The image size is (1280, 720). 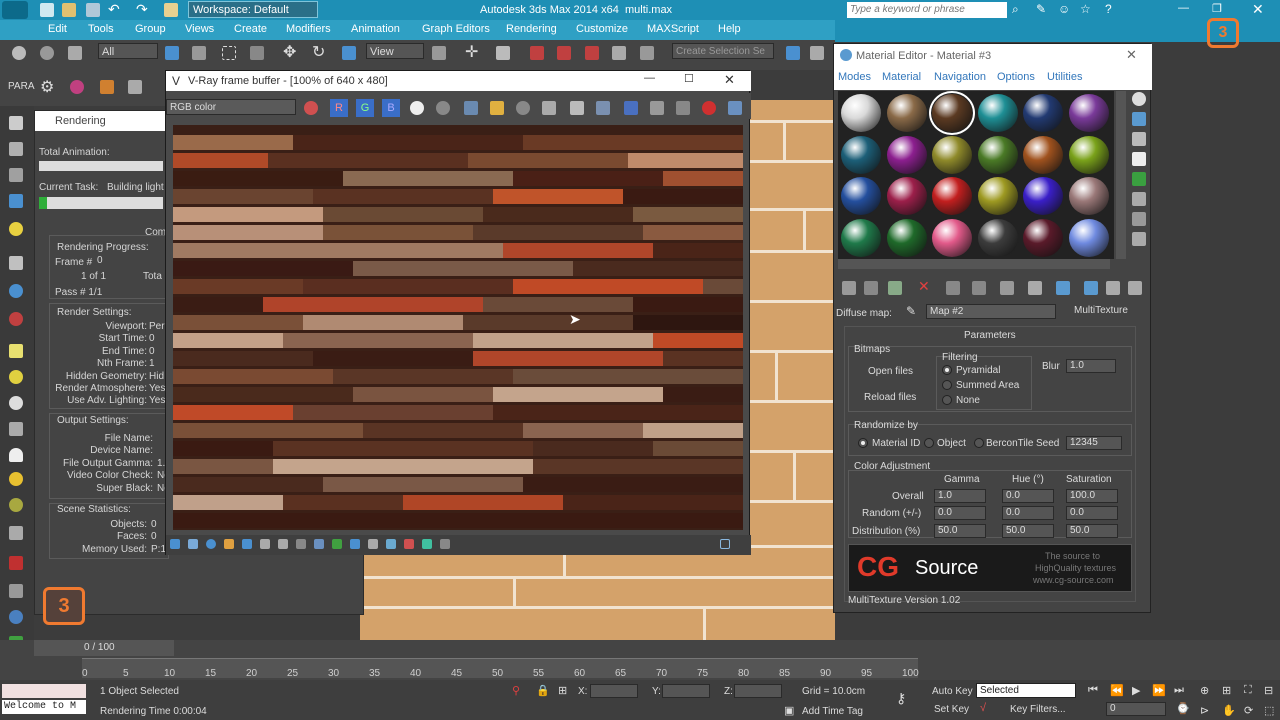 What do you see at coordinates (257, 53) in the screenshot?
I see `window-crossing-icon` at bounding box center [257, 53].